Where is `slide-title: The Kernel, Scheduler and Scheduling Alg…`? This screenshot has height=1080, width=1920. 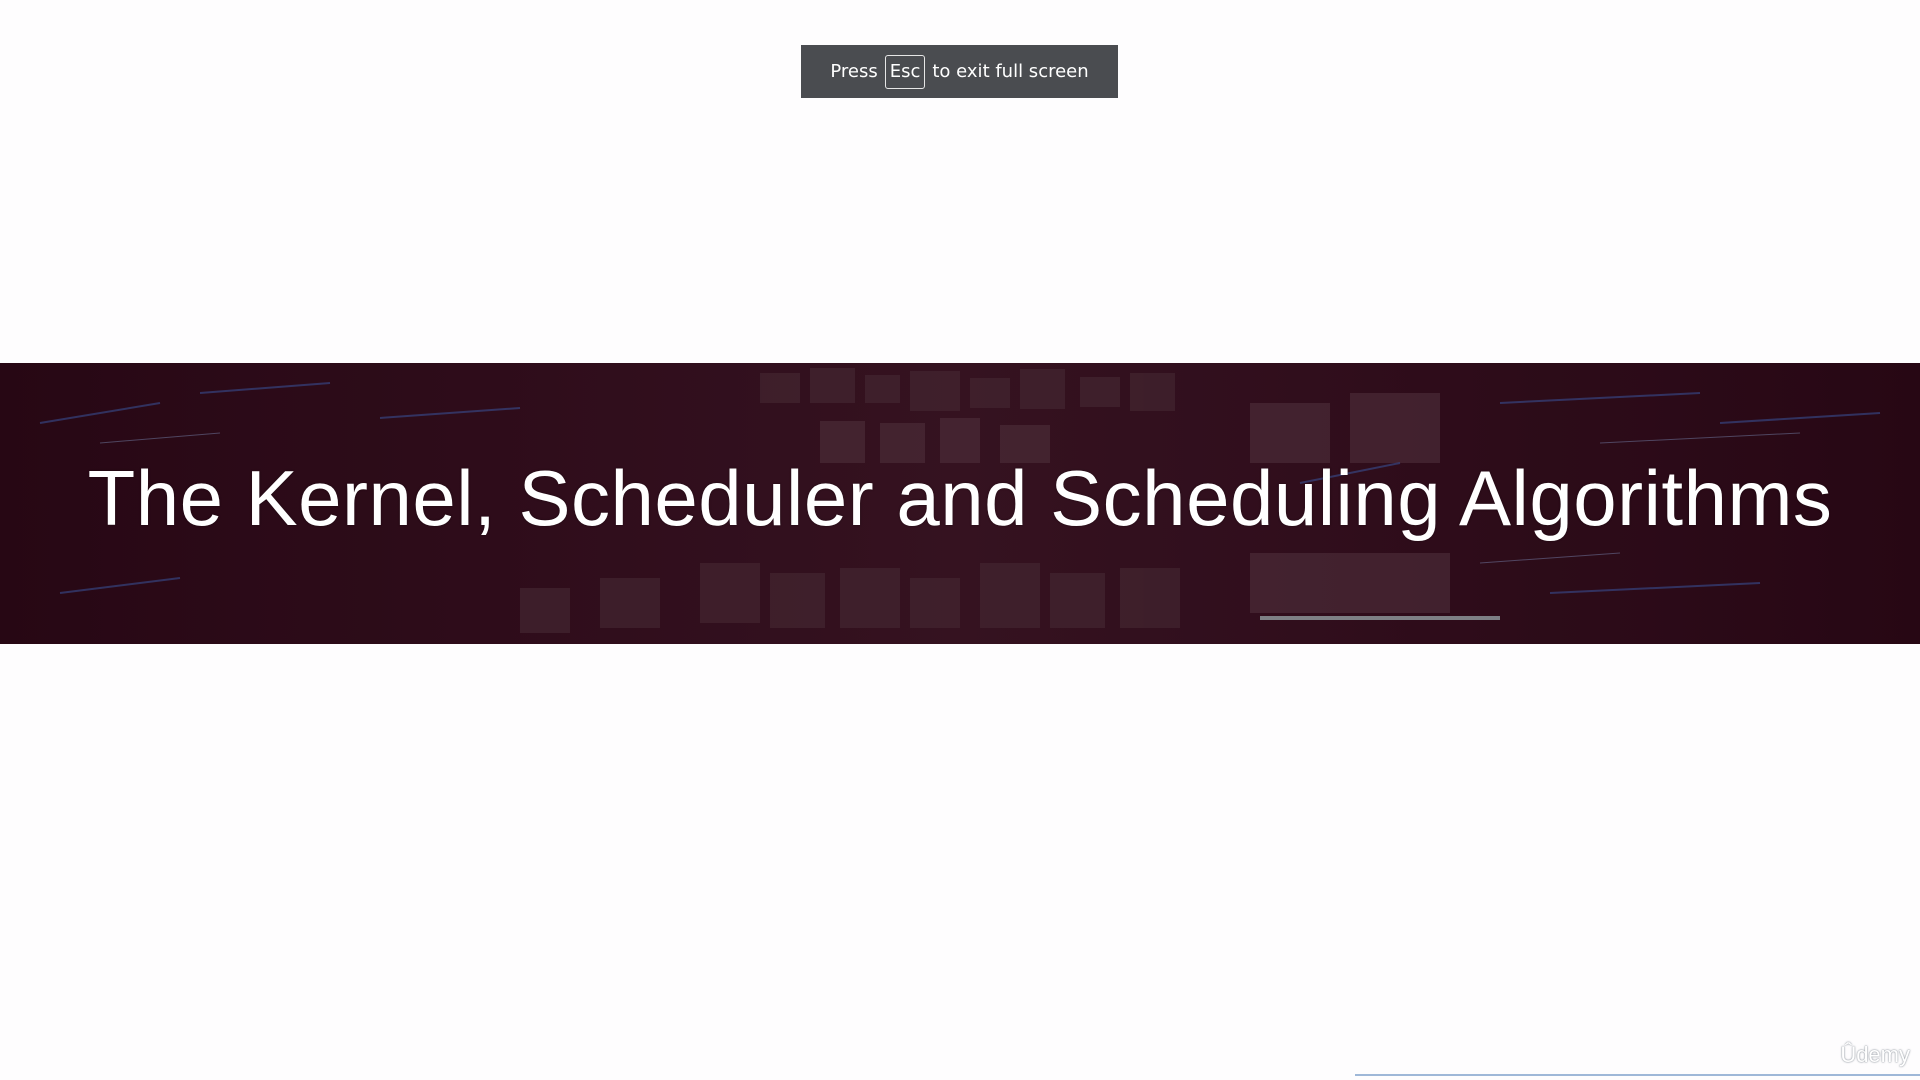
slide-title: The Kernel, Scheduler and Scheduling Alg… is located at coordinates (960, 498).